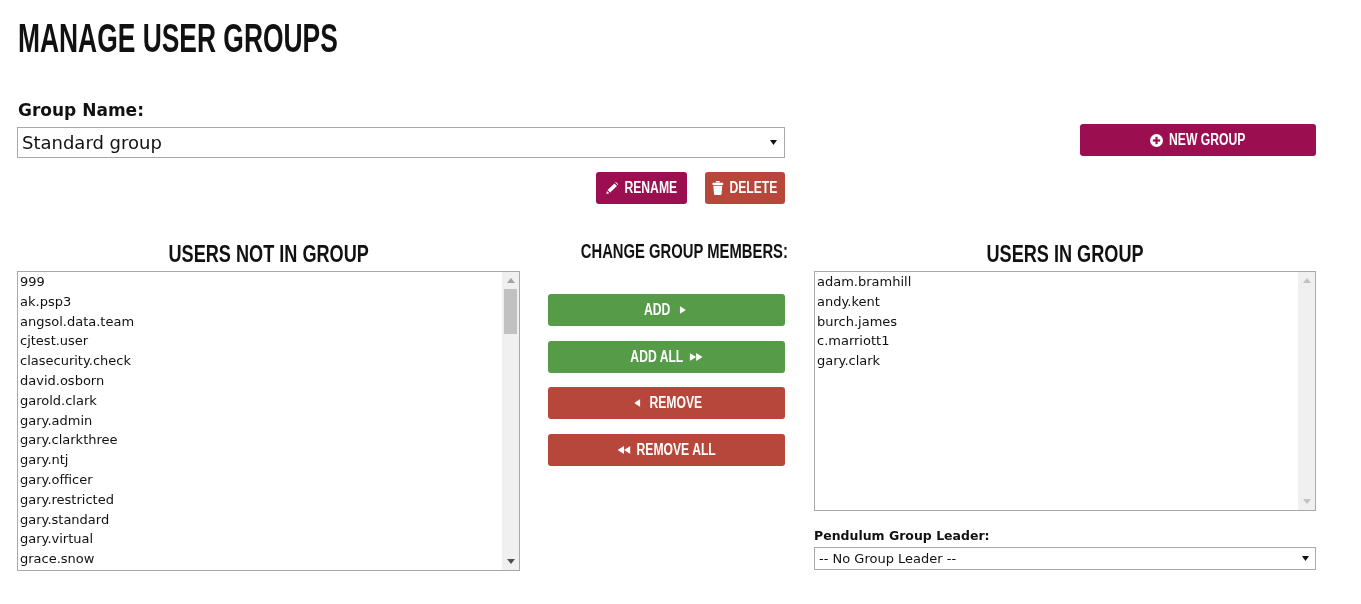  What do you see at coordinates (641, 188) in the screenshot?
I see `rename-button: RENAME` at bounding box center [641, 188].